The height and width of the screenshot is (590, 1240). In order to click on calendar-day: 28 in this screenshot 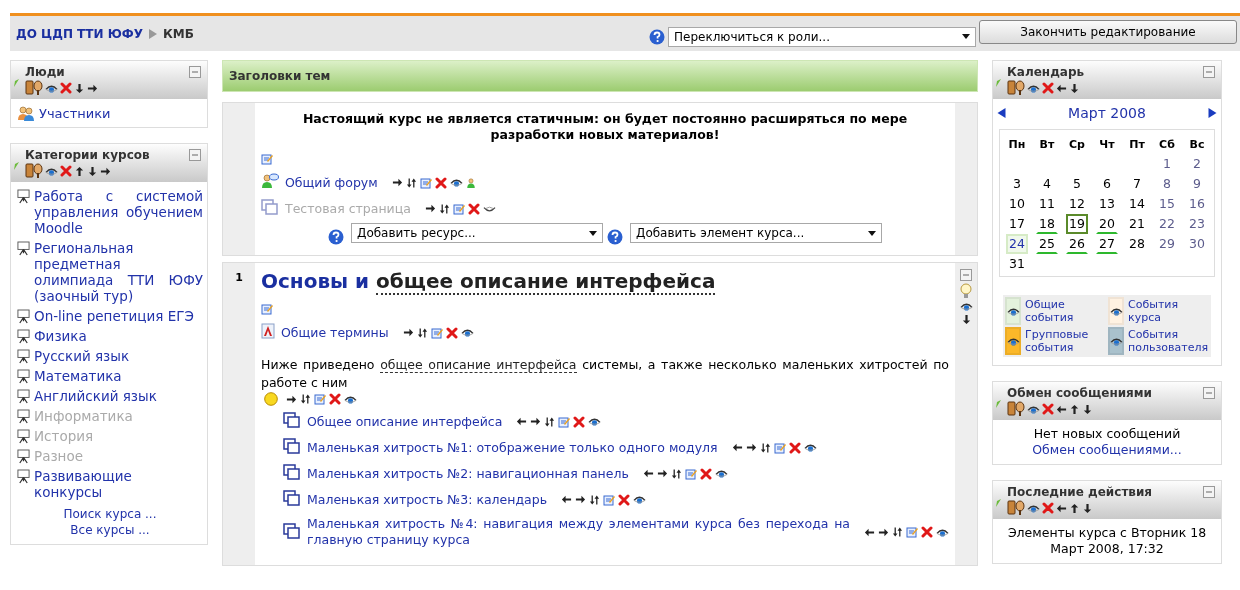, I will do `click(1137, 244)`.